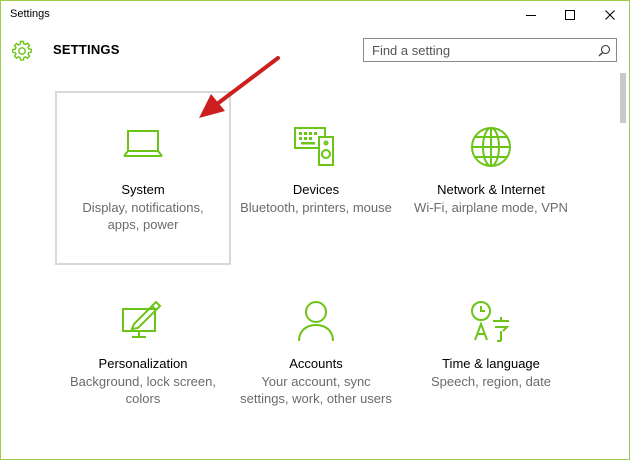 Image resolution: width=630 pixels, height=460 pixels. What do you see at coordinates (22, 50) in the screenshot?
I see `gear-icon` at bounding box center [22, 50].